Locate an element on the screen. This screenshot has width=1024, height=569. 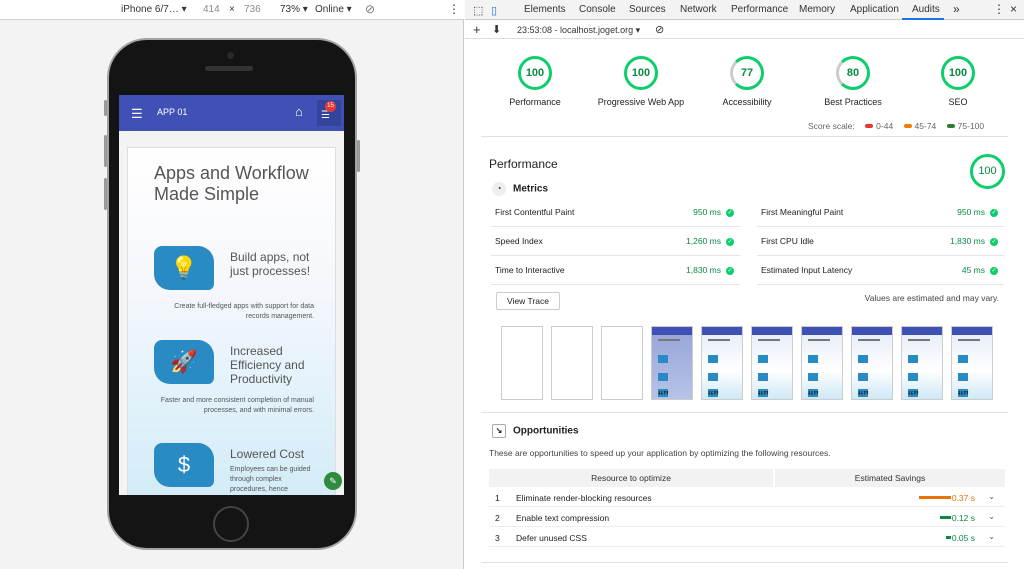
view-trace-button: View Trace is located at coordinates (528, 301).